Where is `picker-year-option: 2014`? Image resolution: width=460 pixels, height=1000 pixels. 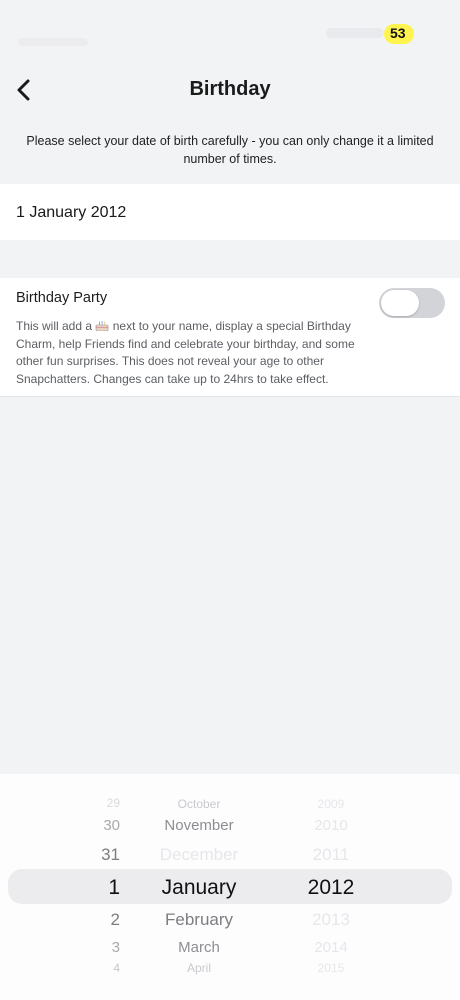 picker-year-option: 2014 is located at coordinates (331, 947).